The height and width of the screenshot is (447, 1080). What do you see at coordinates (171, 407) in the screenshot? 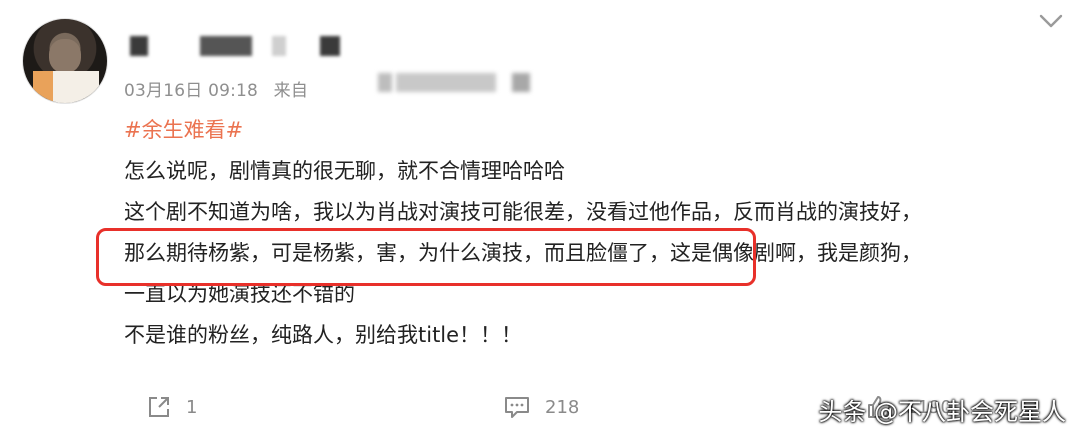
I see `share-button: 1` at bounding box center [171, 407].